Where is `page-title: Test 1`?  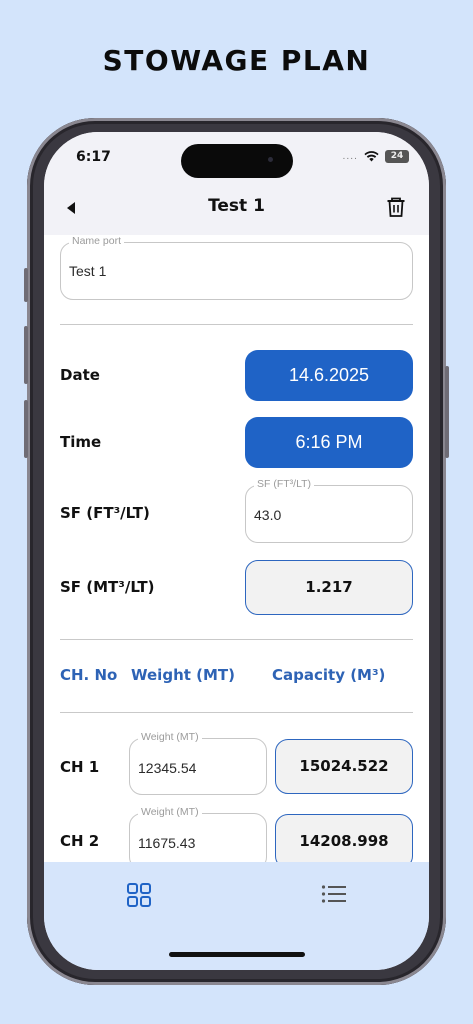
page-title: Test 1 is located at coordinates (236, 206).